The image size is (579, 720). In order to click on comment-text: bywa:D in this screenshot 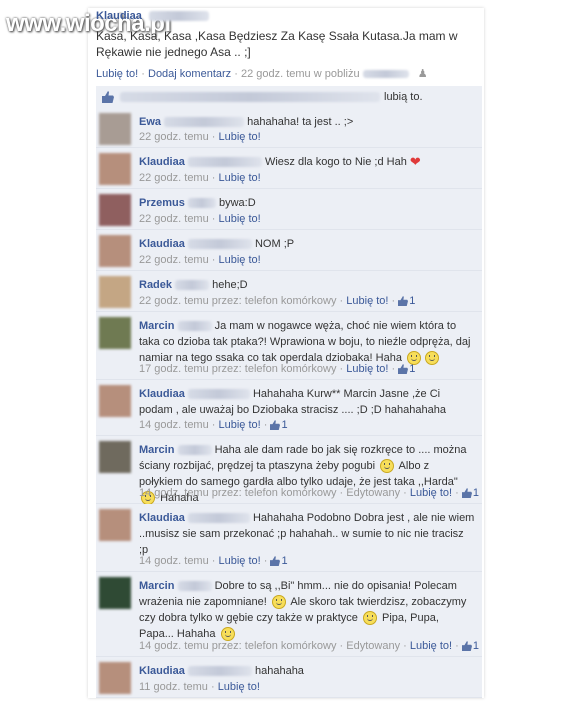, I will do `click(237, 203)`.